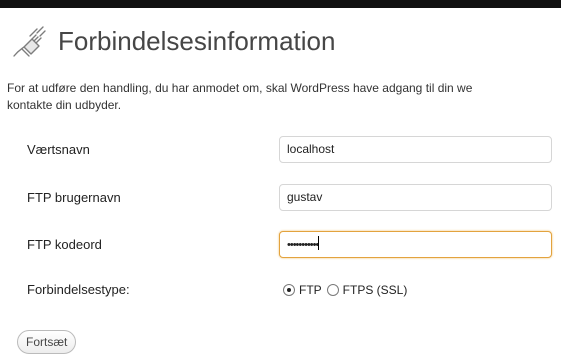 The height and width of the screenshot is (354, 561). Describe the element at coordinates (415, 197) in the screenshot. I see `username-input: gustav` at that location.